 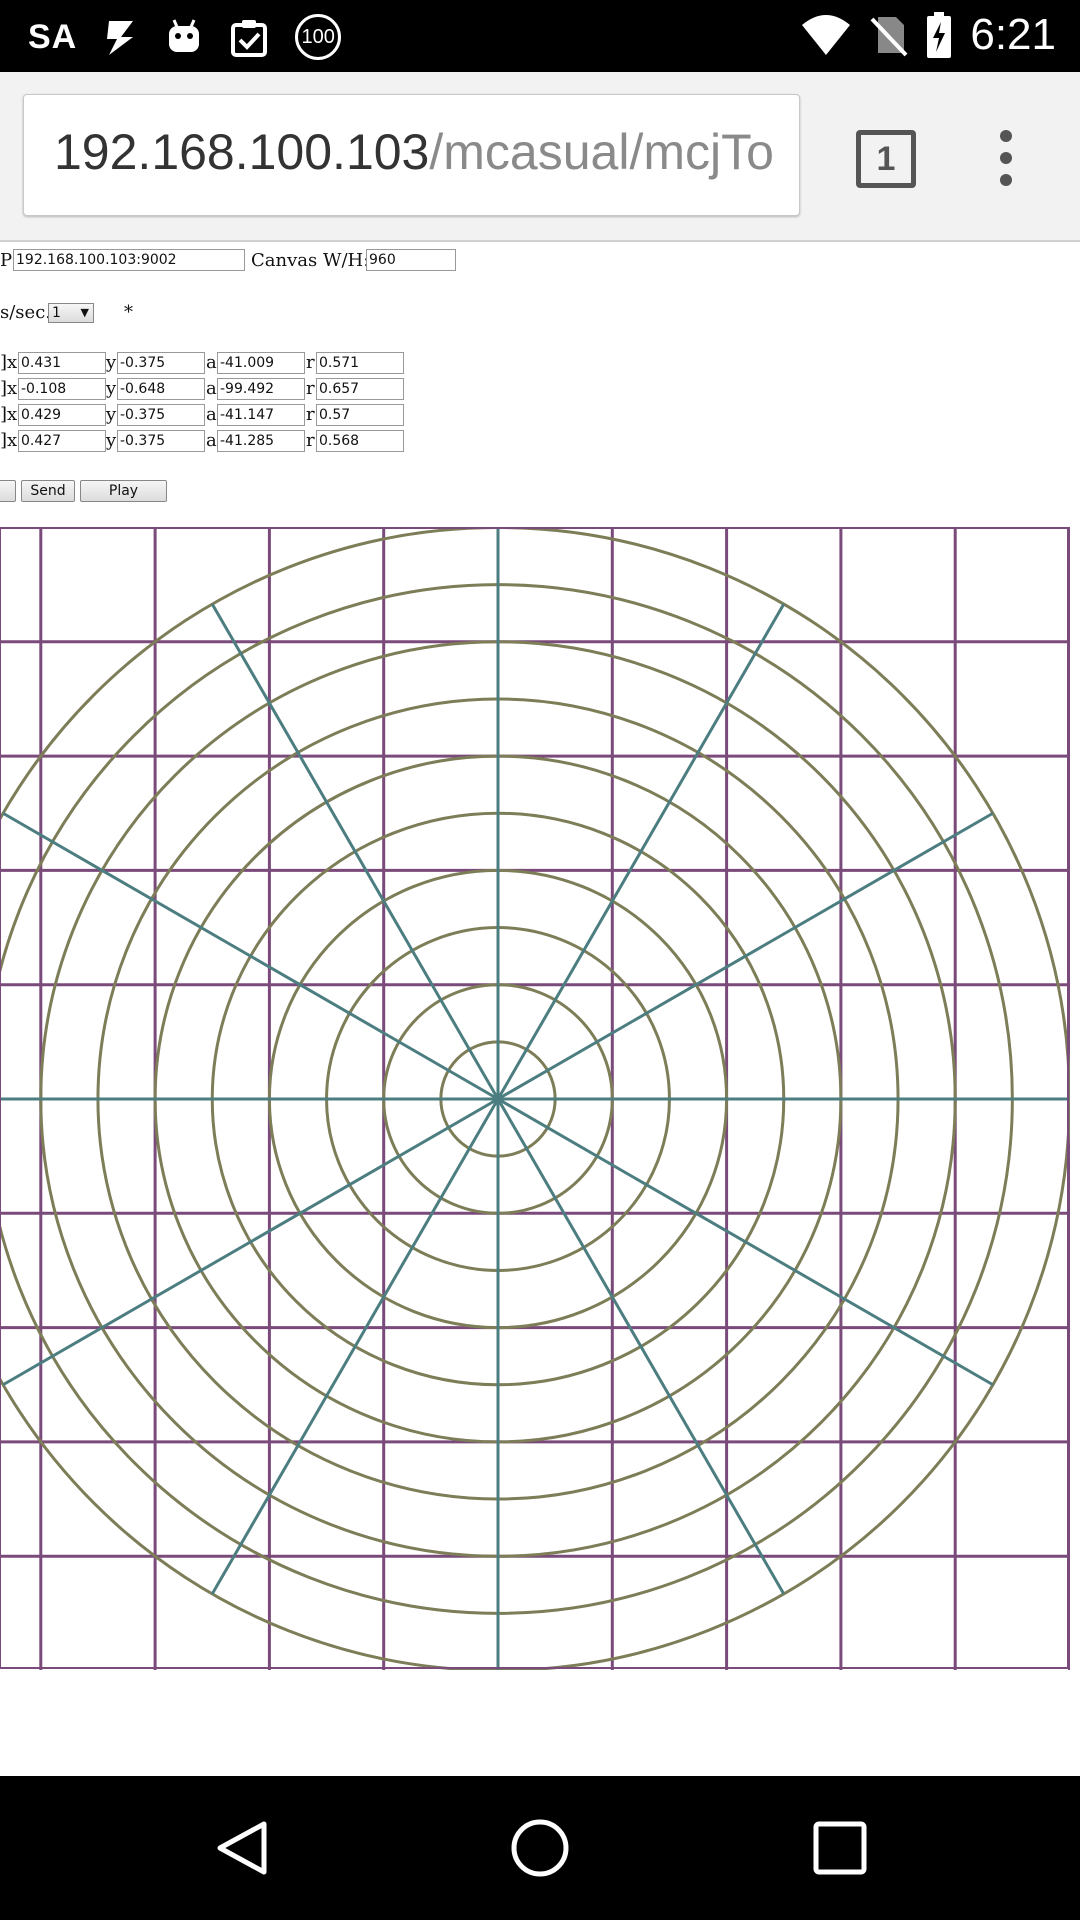 I want to click on browser-toolbar: 192.168.100.103/mcasual/mcjTo 1, so click(x=540, y=157).